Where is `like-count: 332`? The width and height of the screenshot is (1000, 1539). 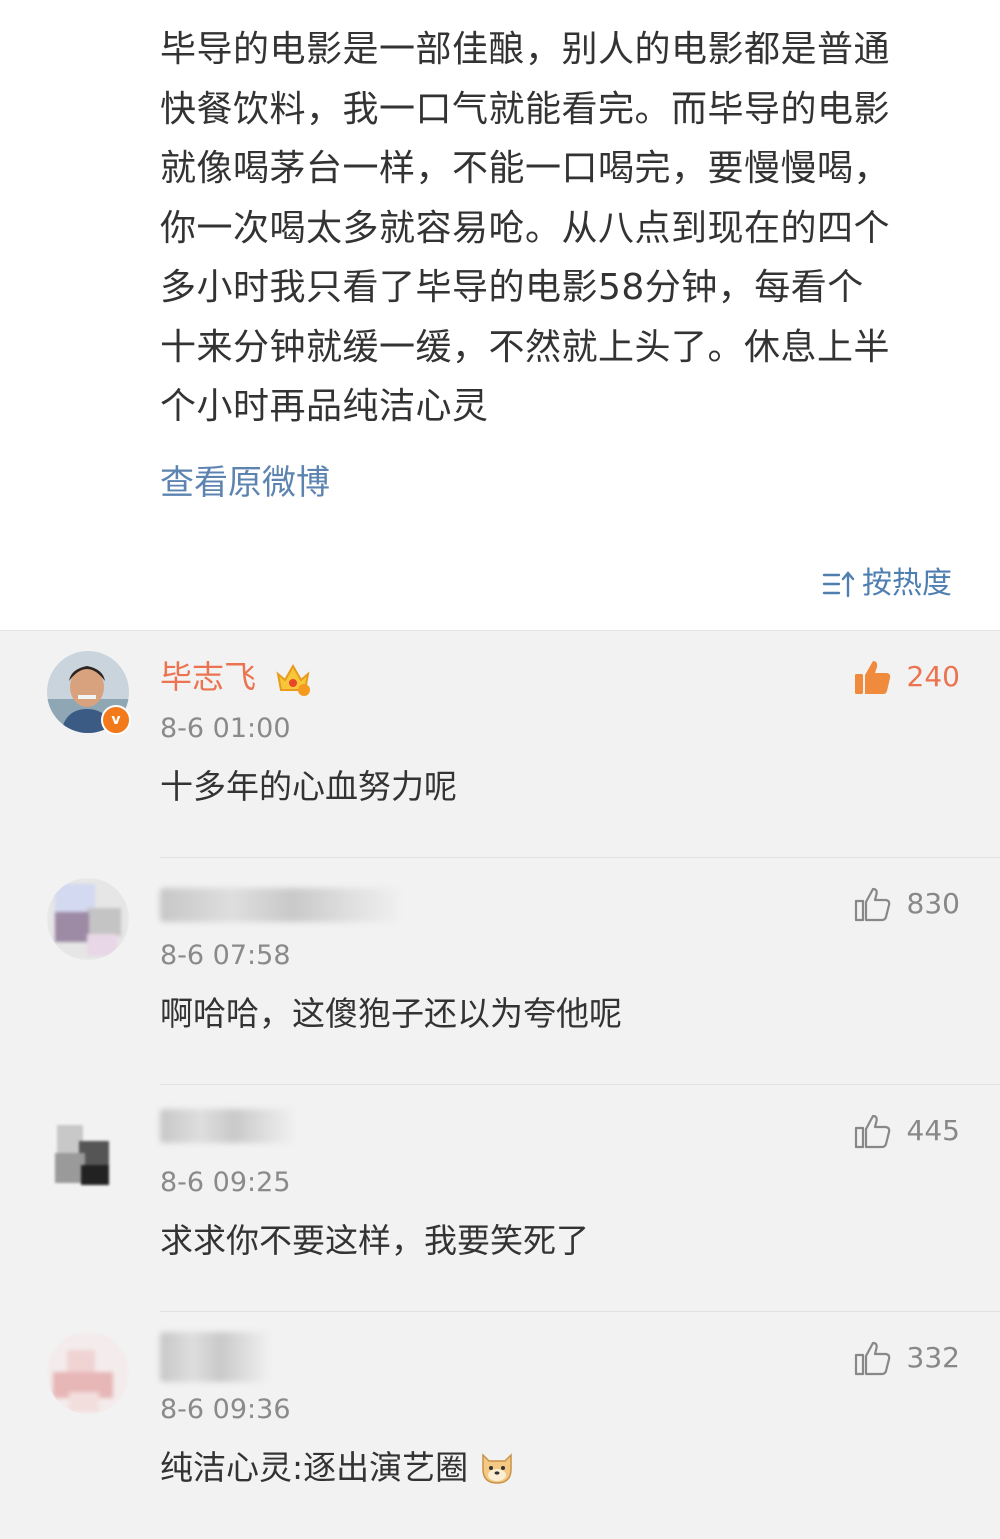 like-count: 332 is located at coordinates (933, 1357).